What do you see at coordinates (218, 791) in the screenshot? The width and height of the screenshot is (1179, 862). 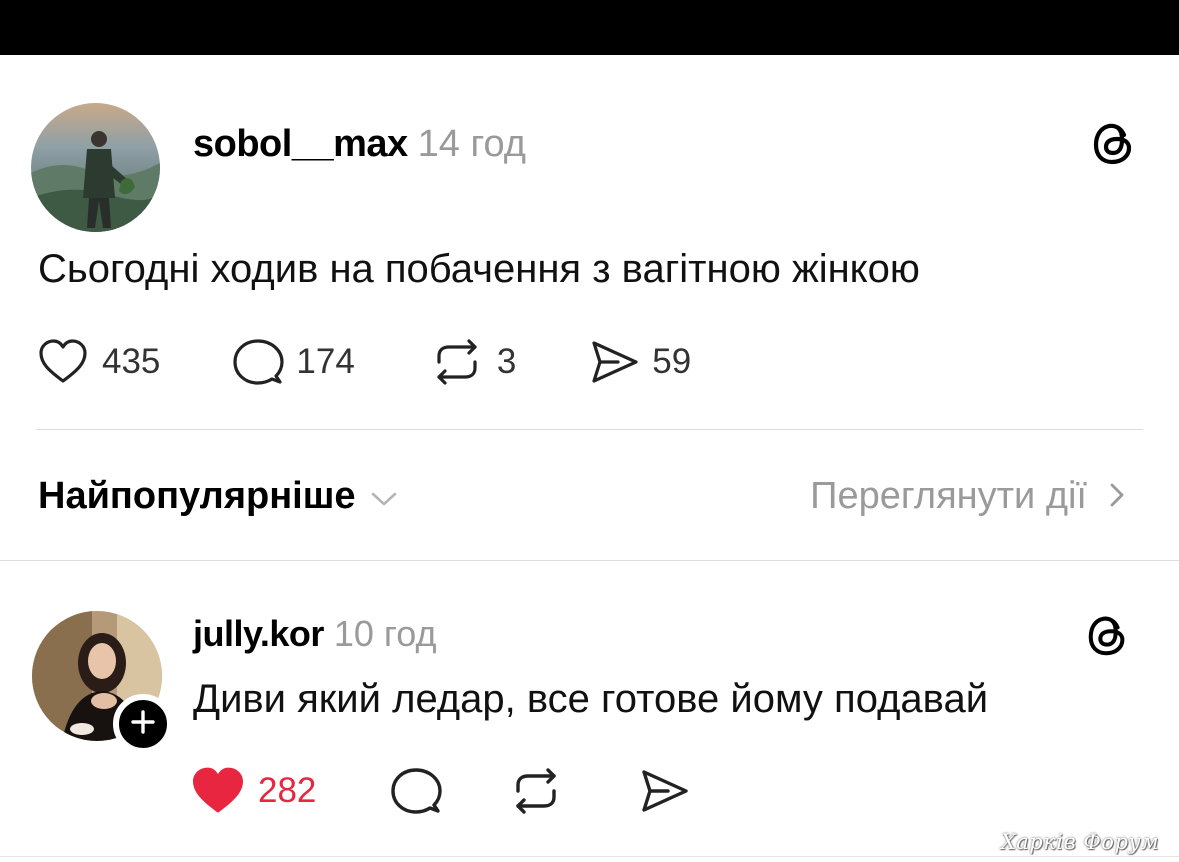 I see `heart-filled-icon` at bounding box center [218, 791].